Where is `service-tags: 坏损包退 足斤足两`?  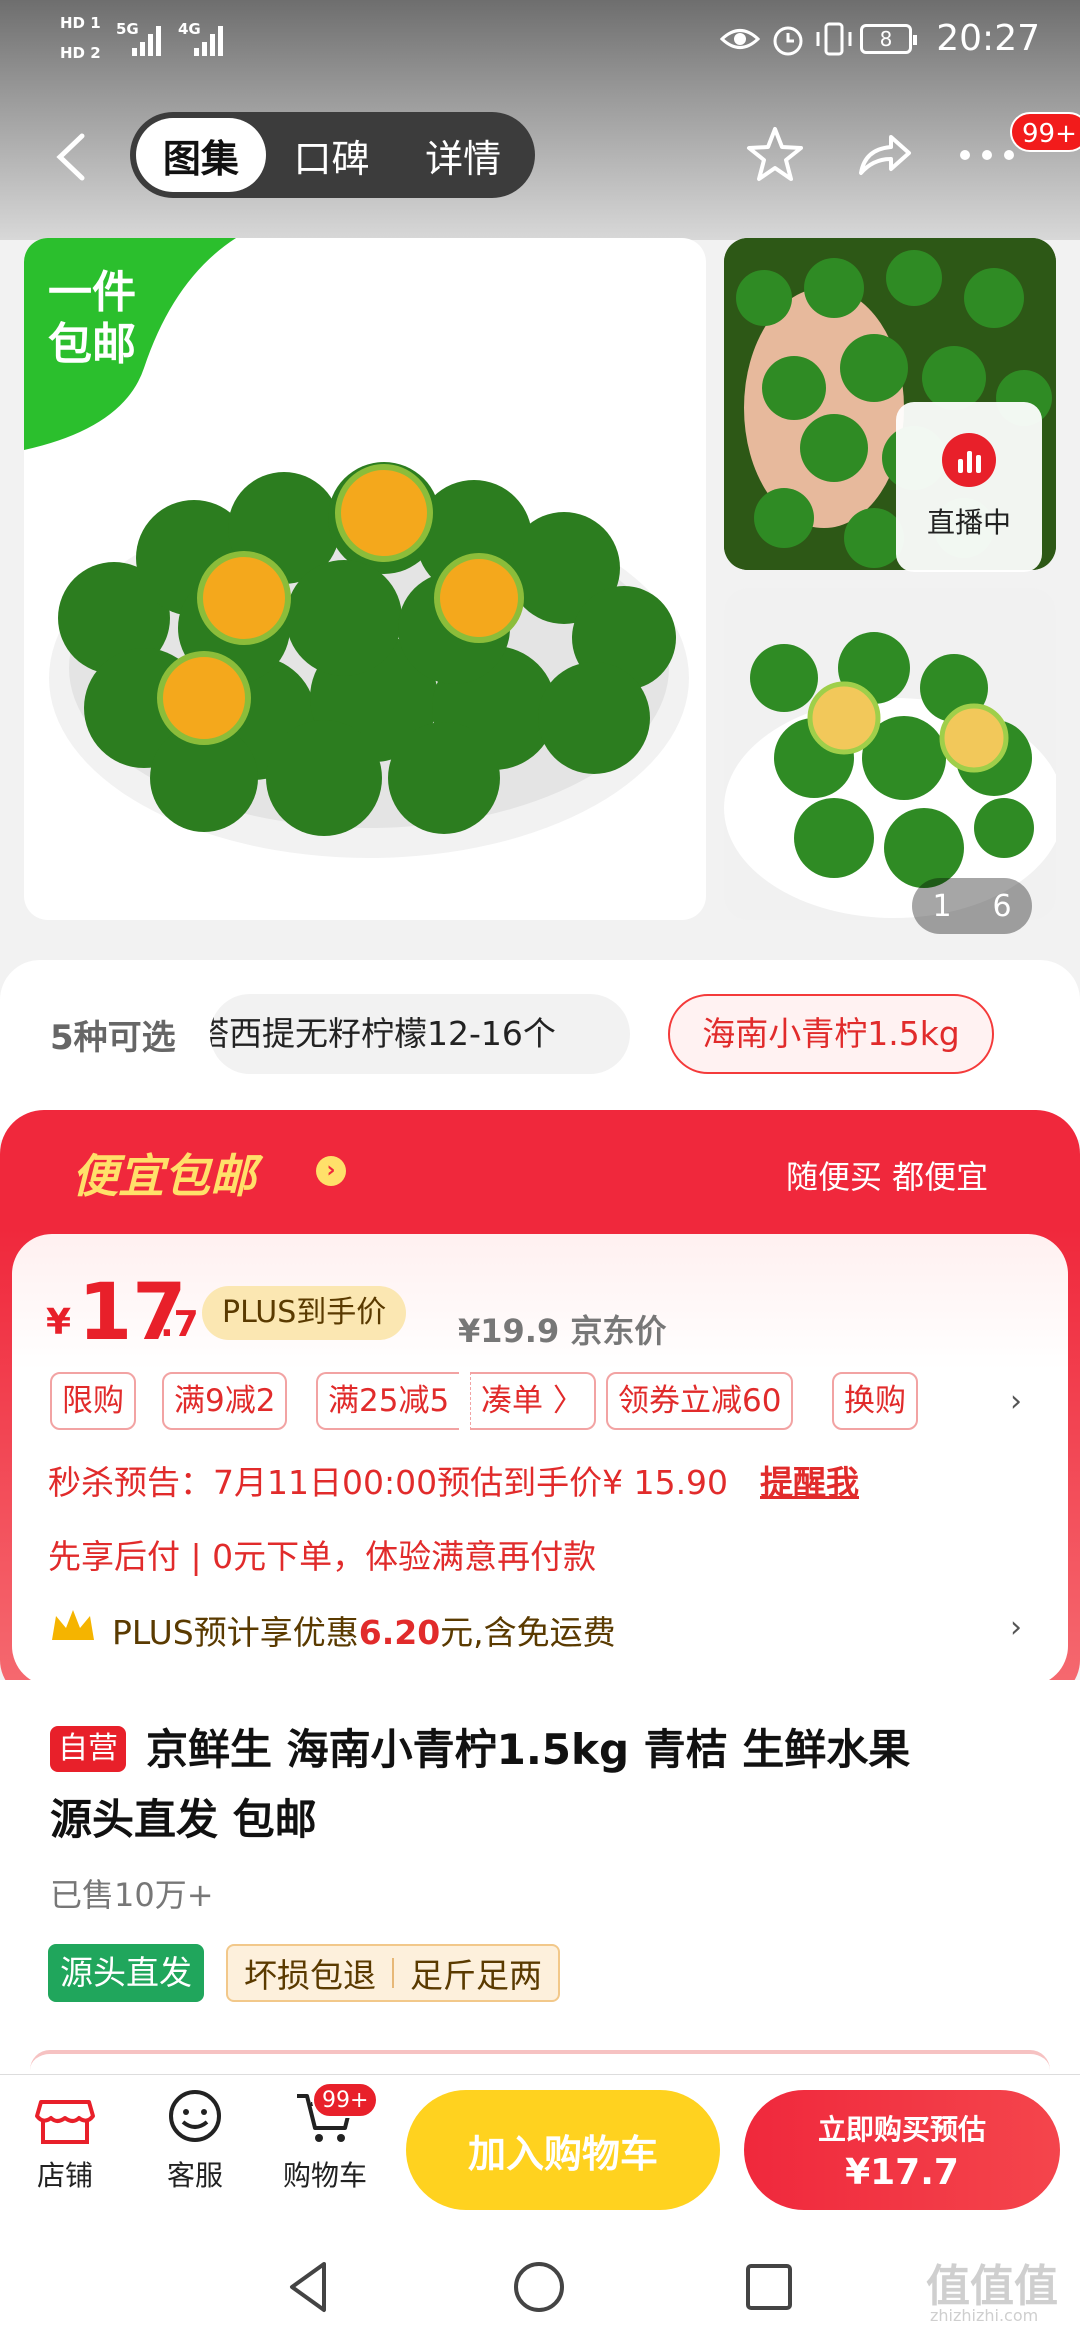
service-tags: 坏损包退 足斤足两 is located at coordinates (393, 1973).